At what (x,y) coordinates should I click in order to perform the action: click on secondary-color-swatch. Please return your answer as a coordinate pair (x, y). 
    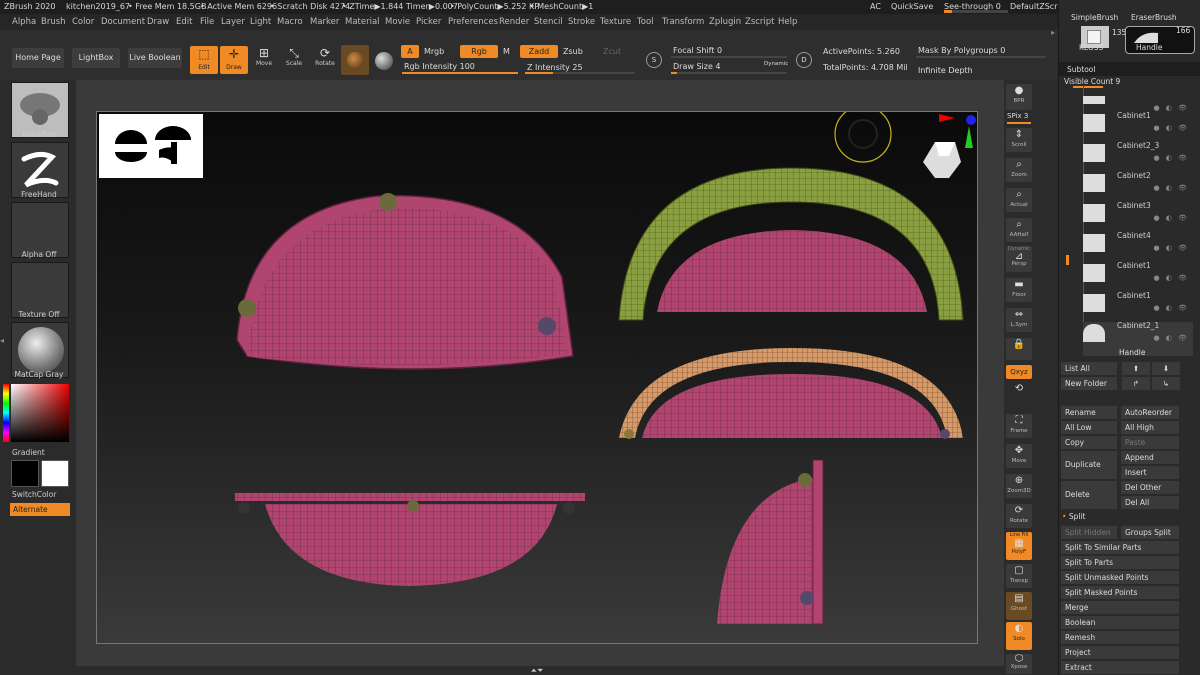
    Looking at the image, I should click on (55, 473).